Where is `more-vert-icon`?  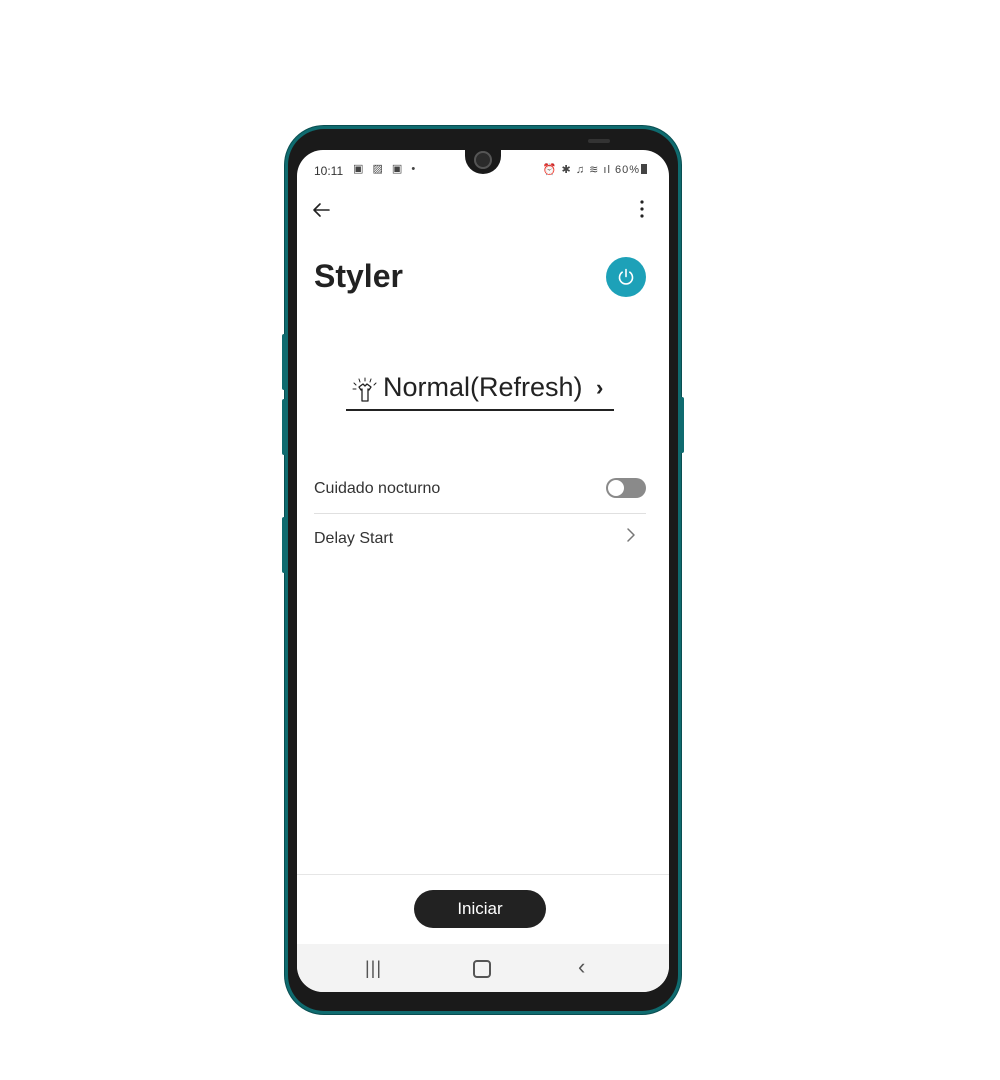
more-vert-icon is located at coordinates (642, 209).